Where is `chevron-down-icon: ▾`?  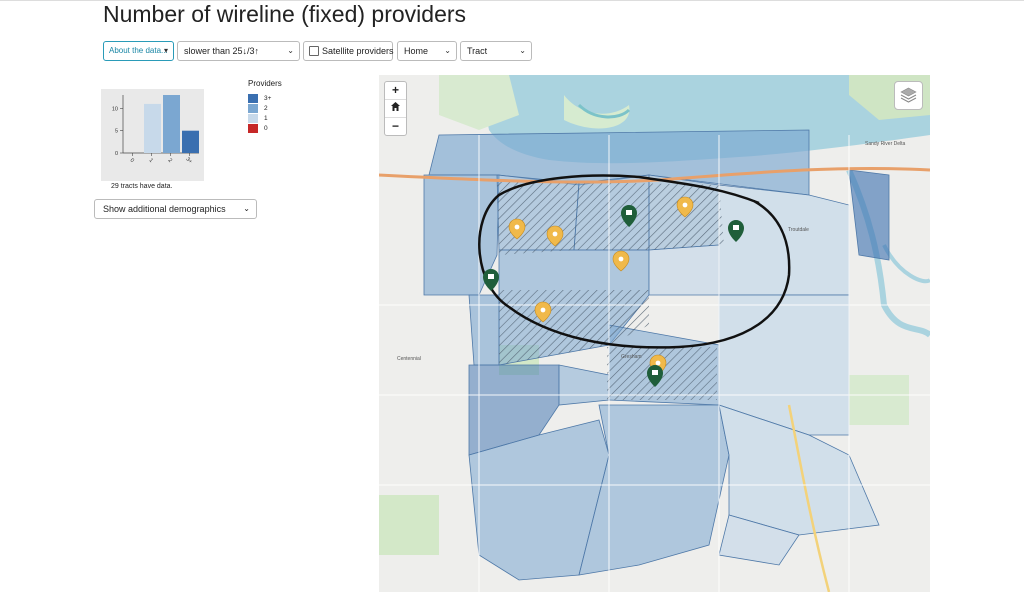 chevron-down-icon: ▾ is located at coordinates (165, 50).